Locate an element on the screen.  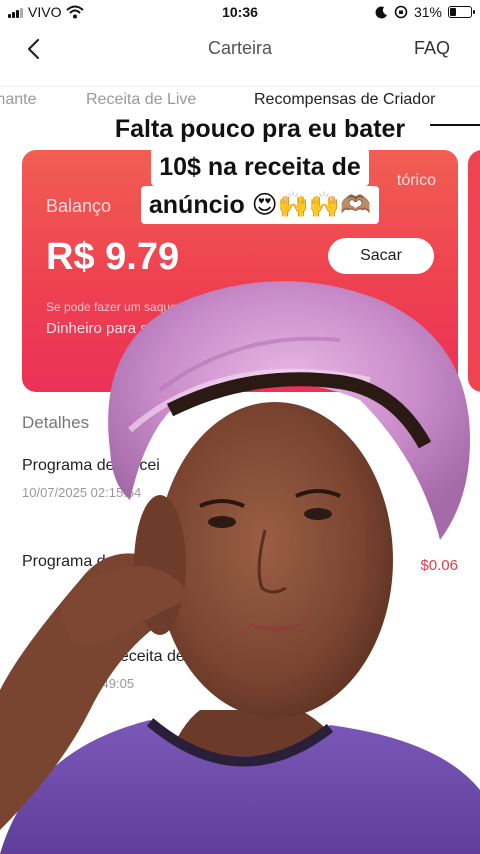
page-title: Carteira is located at coordinates (240, 48).